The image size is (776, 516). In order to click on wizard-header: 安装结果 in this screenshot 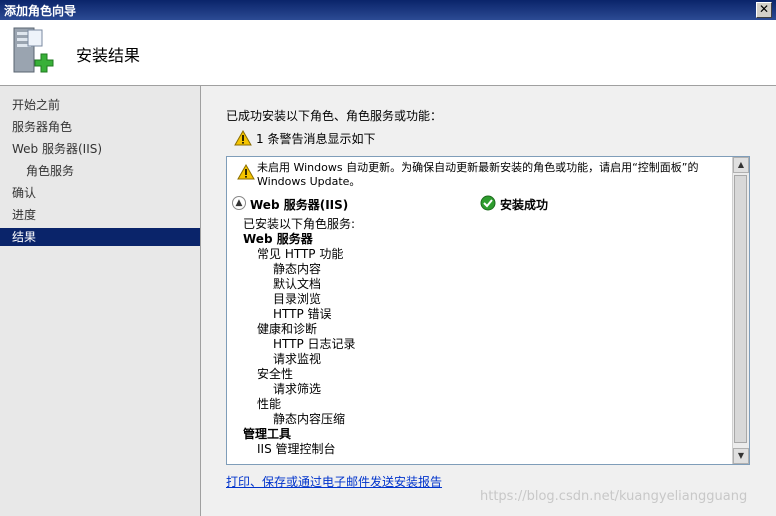, I will do `click(388, 53)`.